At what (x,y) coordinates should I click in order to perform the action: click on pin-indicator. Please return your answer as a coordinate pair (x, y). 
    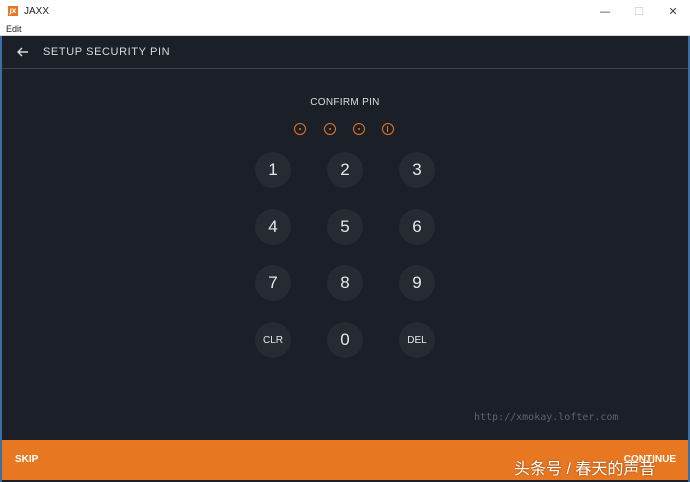
    Looking at the image, I should click on (349, 130).